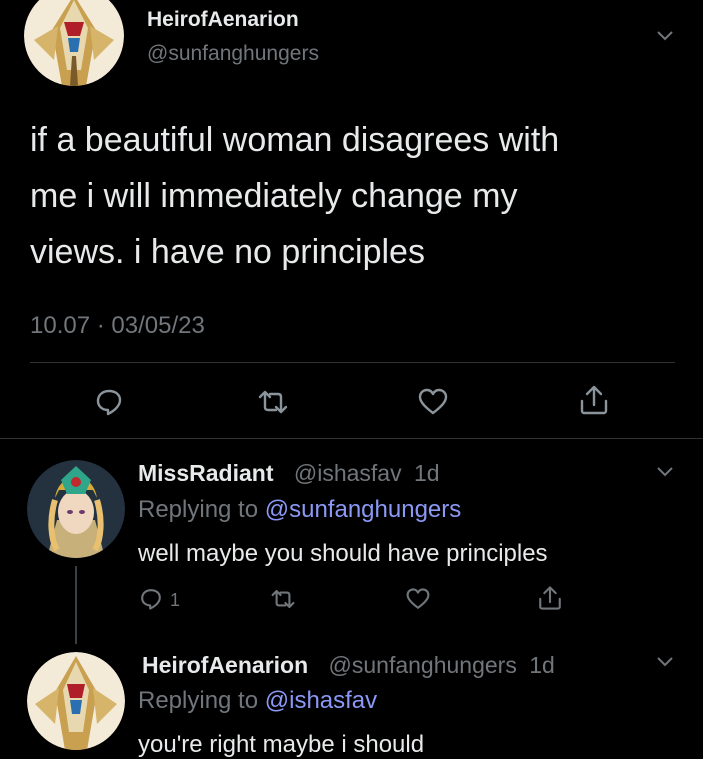 This screenshot has height=759, width=703. I want to click on reply-display-name: MissRadiant, so click(205, 473).